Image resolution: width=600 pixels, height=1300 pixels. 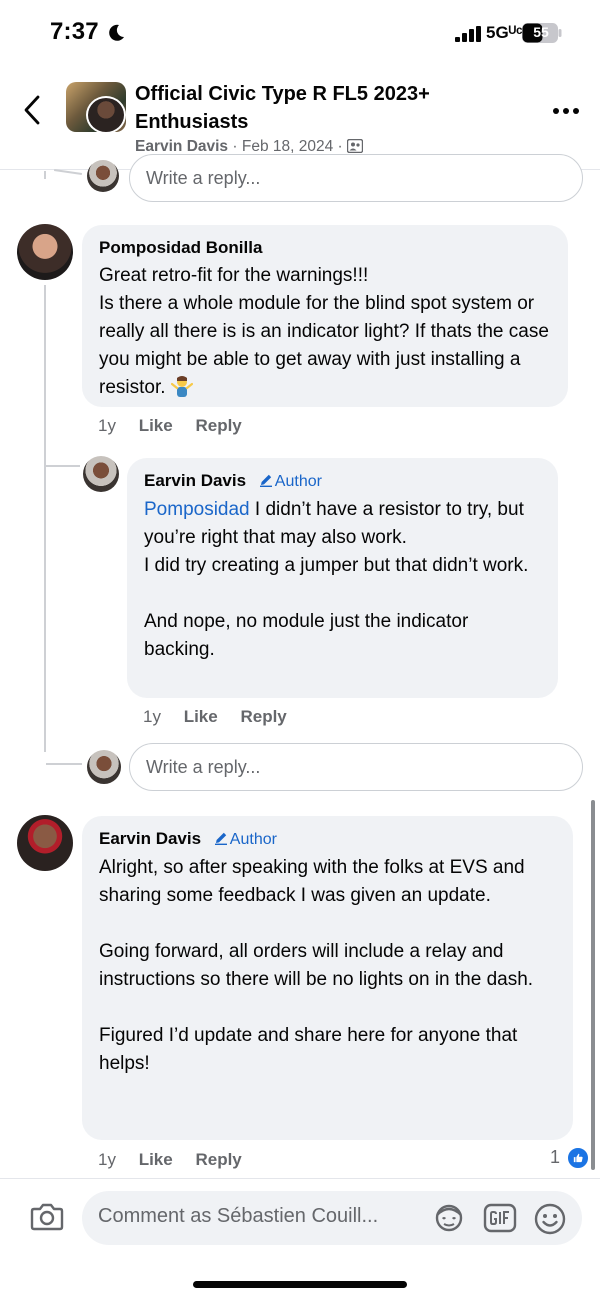 What do you see at coordinates (550, 1219) in the screenshot?
I see `smiley-icon` at bounding box center [550, 1219].